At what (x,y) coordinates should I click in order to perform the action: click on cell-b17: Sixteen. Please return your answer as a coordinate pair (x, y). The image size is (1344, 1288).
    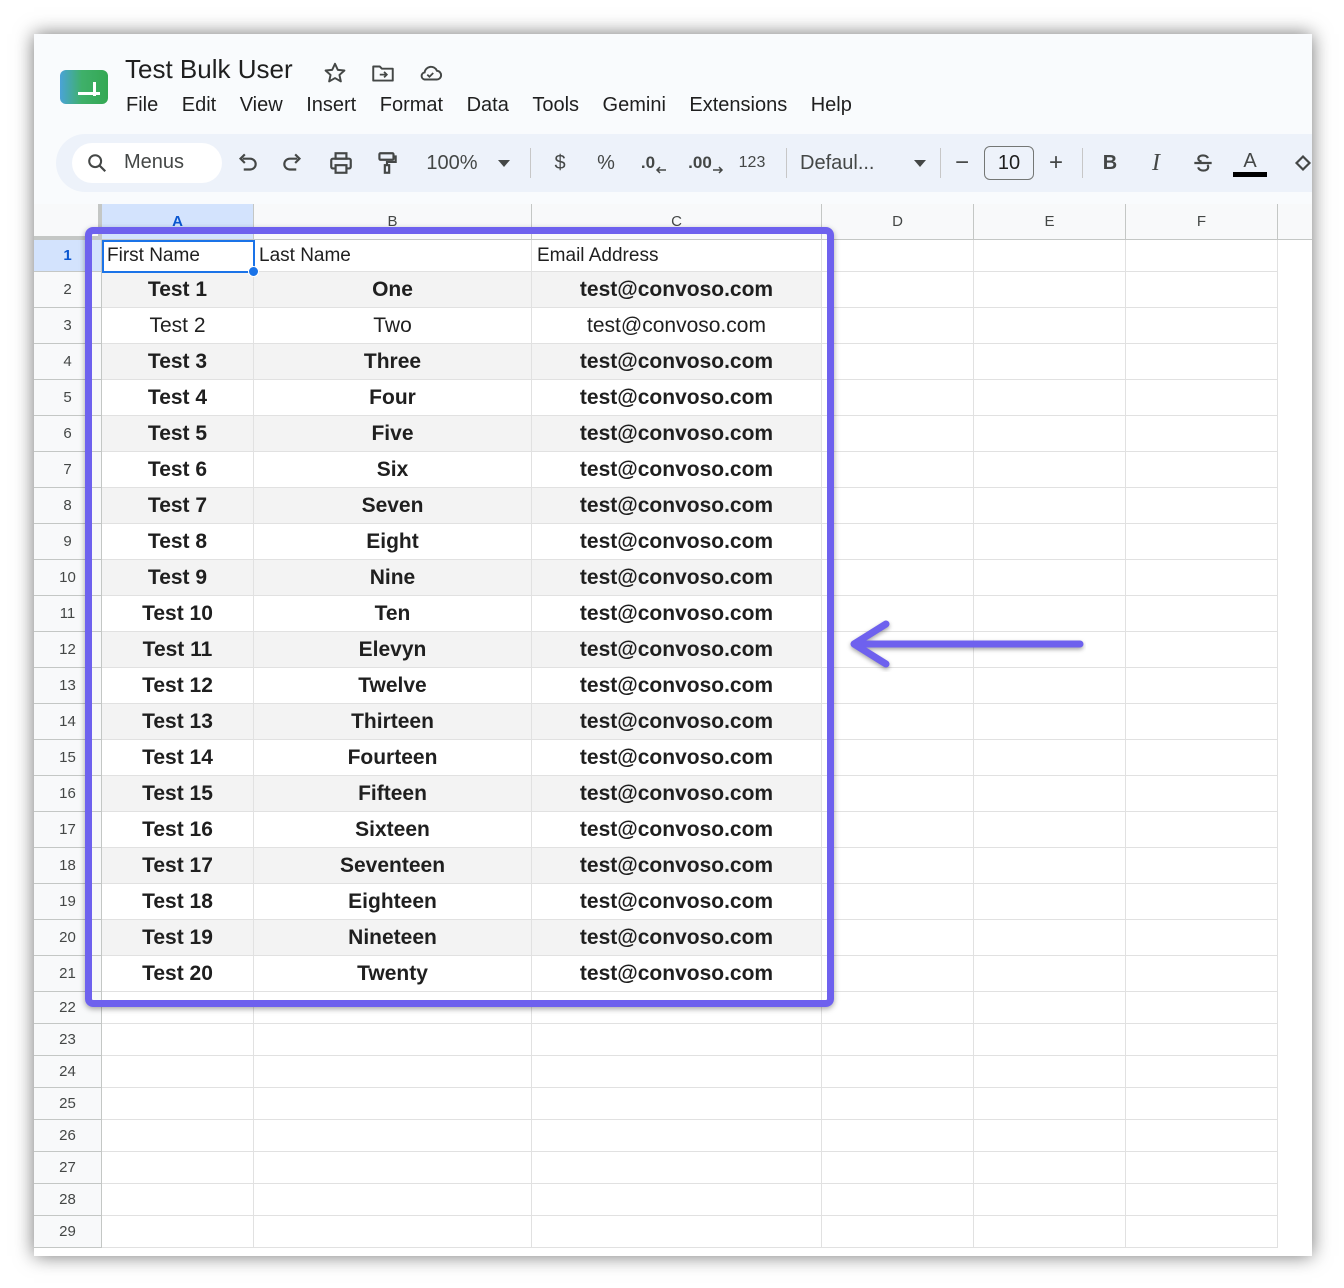
    Looking at the image, I should click on (393, 830).